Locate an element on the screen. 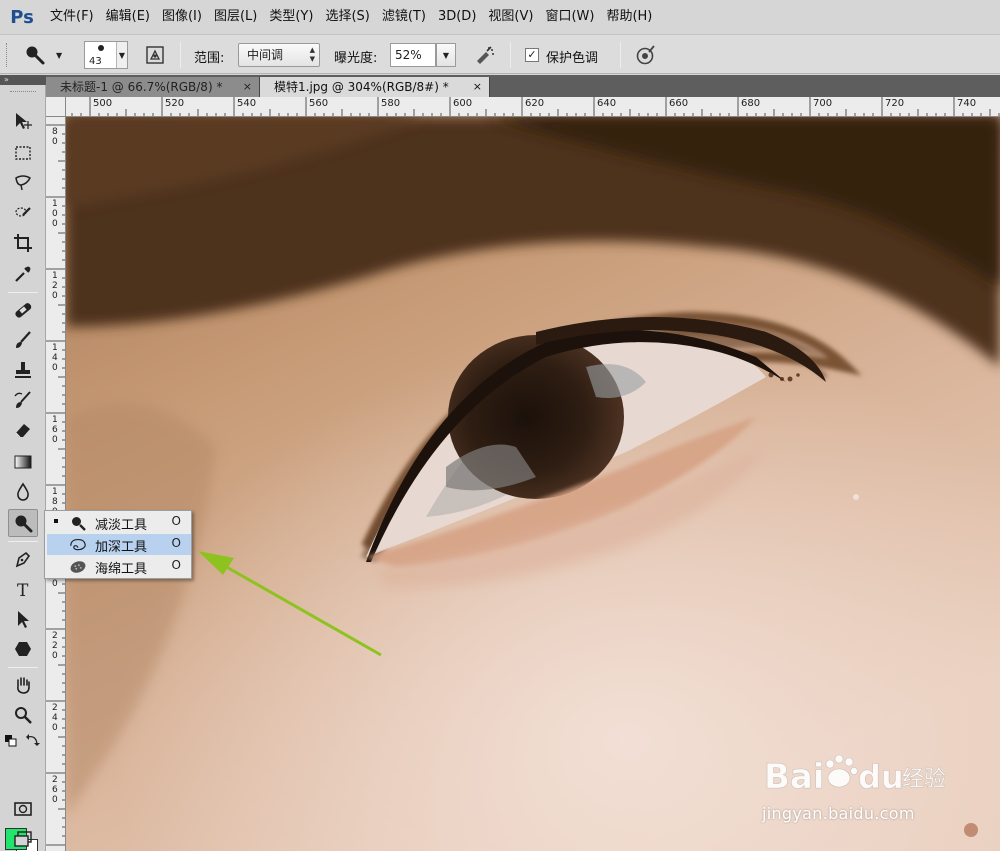  vertical-ruler: 80100120140160180200220240260 is located at coordinates (56, 484).